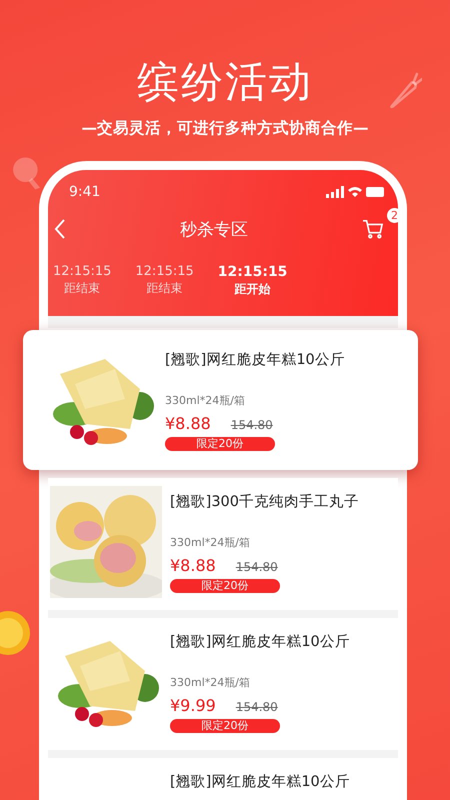  Describe the element at coordinates (225, 128) in the screenshot. I see `subtitle: —交易灵活，可进行多种方式协商合作—` at that location.